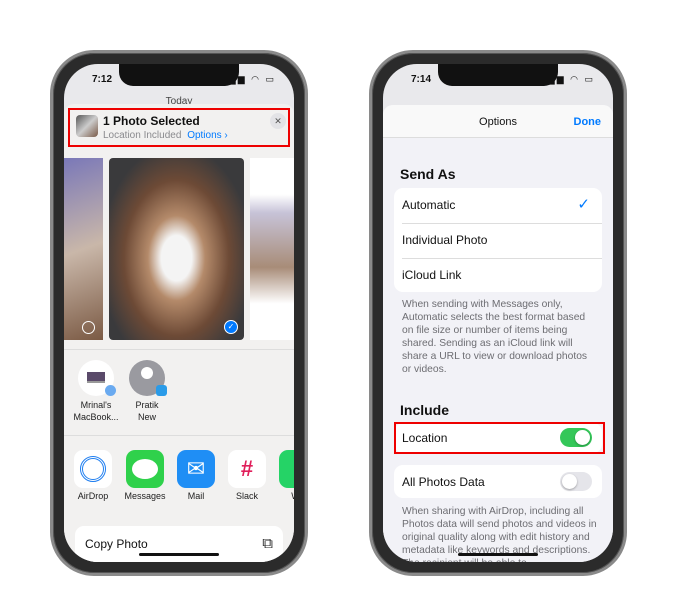 This screenshot has height=616, width=675. I want to click on status-time: 7:14, so click(421, 79).